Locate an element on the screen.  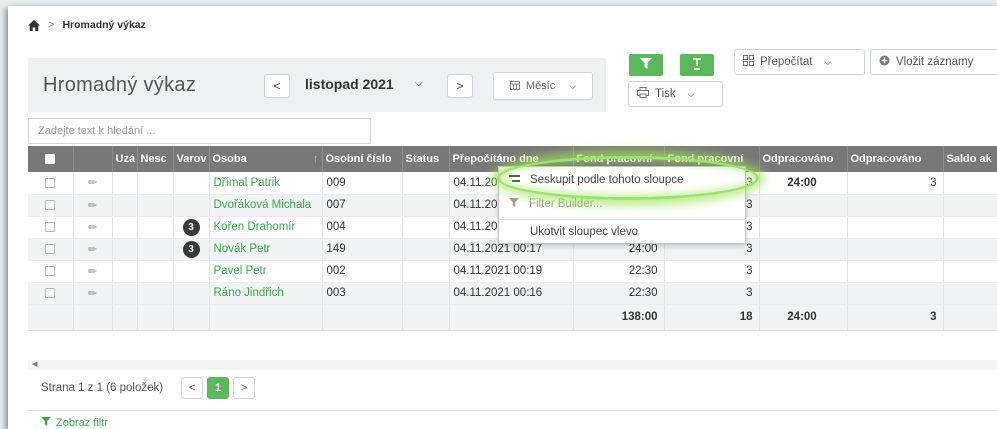
clear-filter-button is located at coordinates (697, 65).